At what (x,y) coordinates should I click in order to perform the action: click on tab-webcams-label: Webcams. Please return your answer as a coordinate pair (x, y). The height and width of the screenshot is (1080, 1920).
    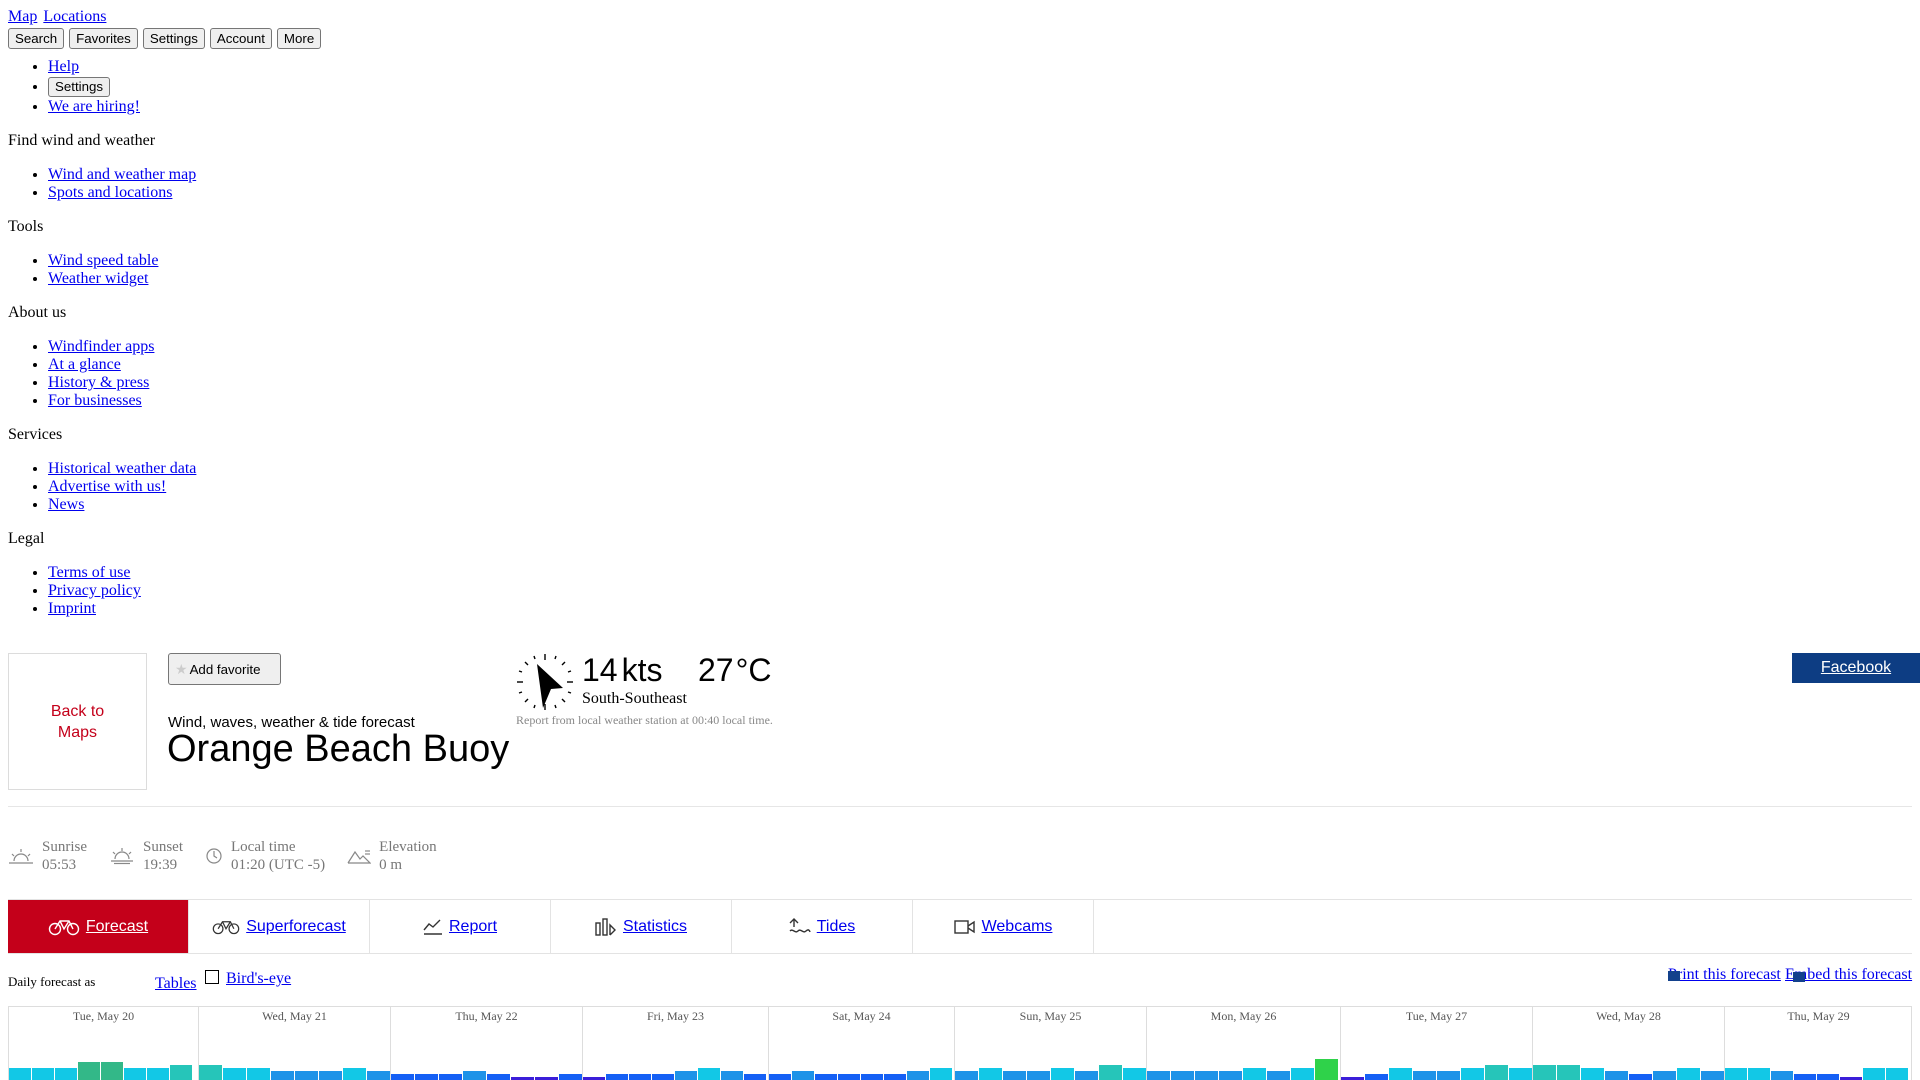
    Looking at the image, I should click on (1017, 927).